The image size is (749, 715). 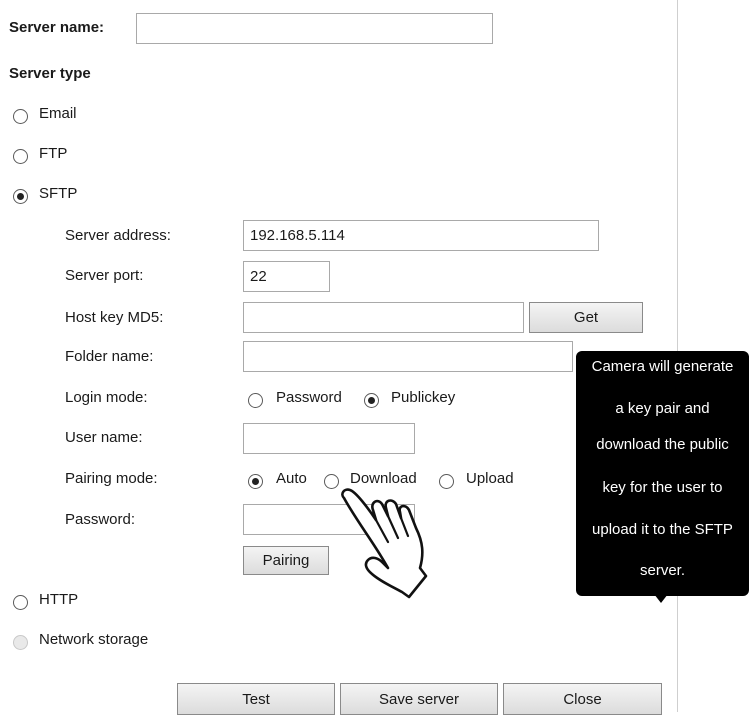 What do you see at coordinates (662, 529) in the screenshot?
I see `tooltip-line: upload it to the SFTP` at bounding box center [662, 529].